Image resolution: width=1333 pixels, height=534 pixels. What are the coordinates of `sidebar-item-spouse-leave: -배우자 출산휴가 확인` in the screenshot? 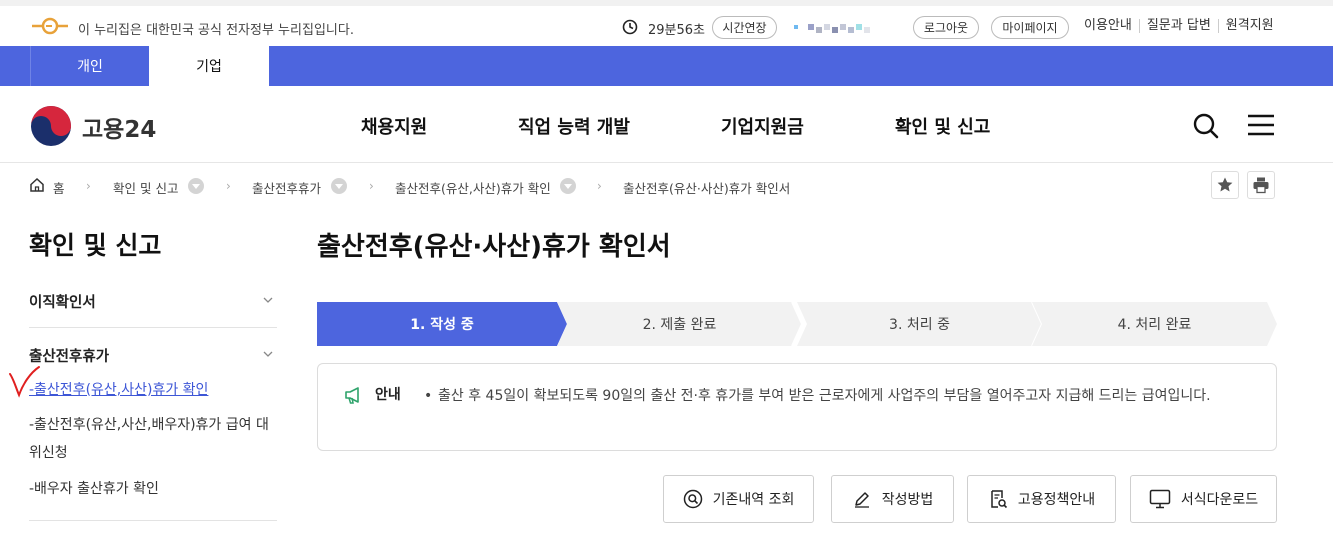 It's located at (154, 489).